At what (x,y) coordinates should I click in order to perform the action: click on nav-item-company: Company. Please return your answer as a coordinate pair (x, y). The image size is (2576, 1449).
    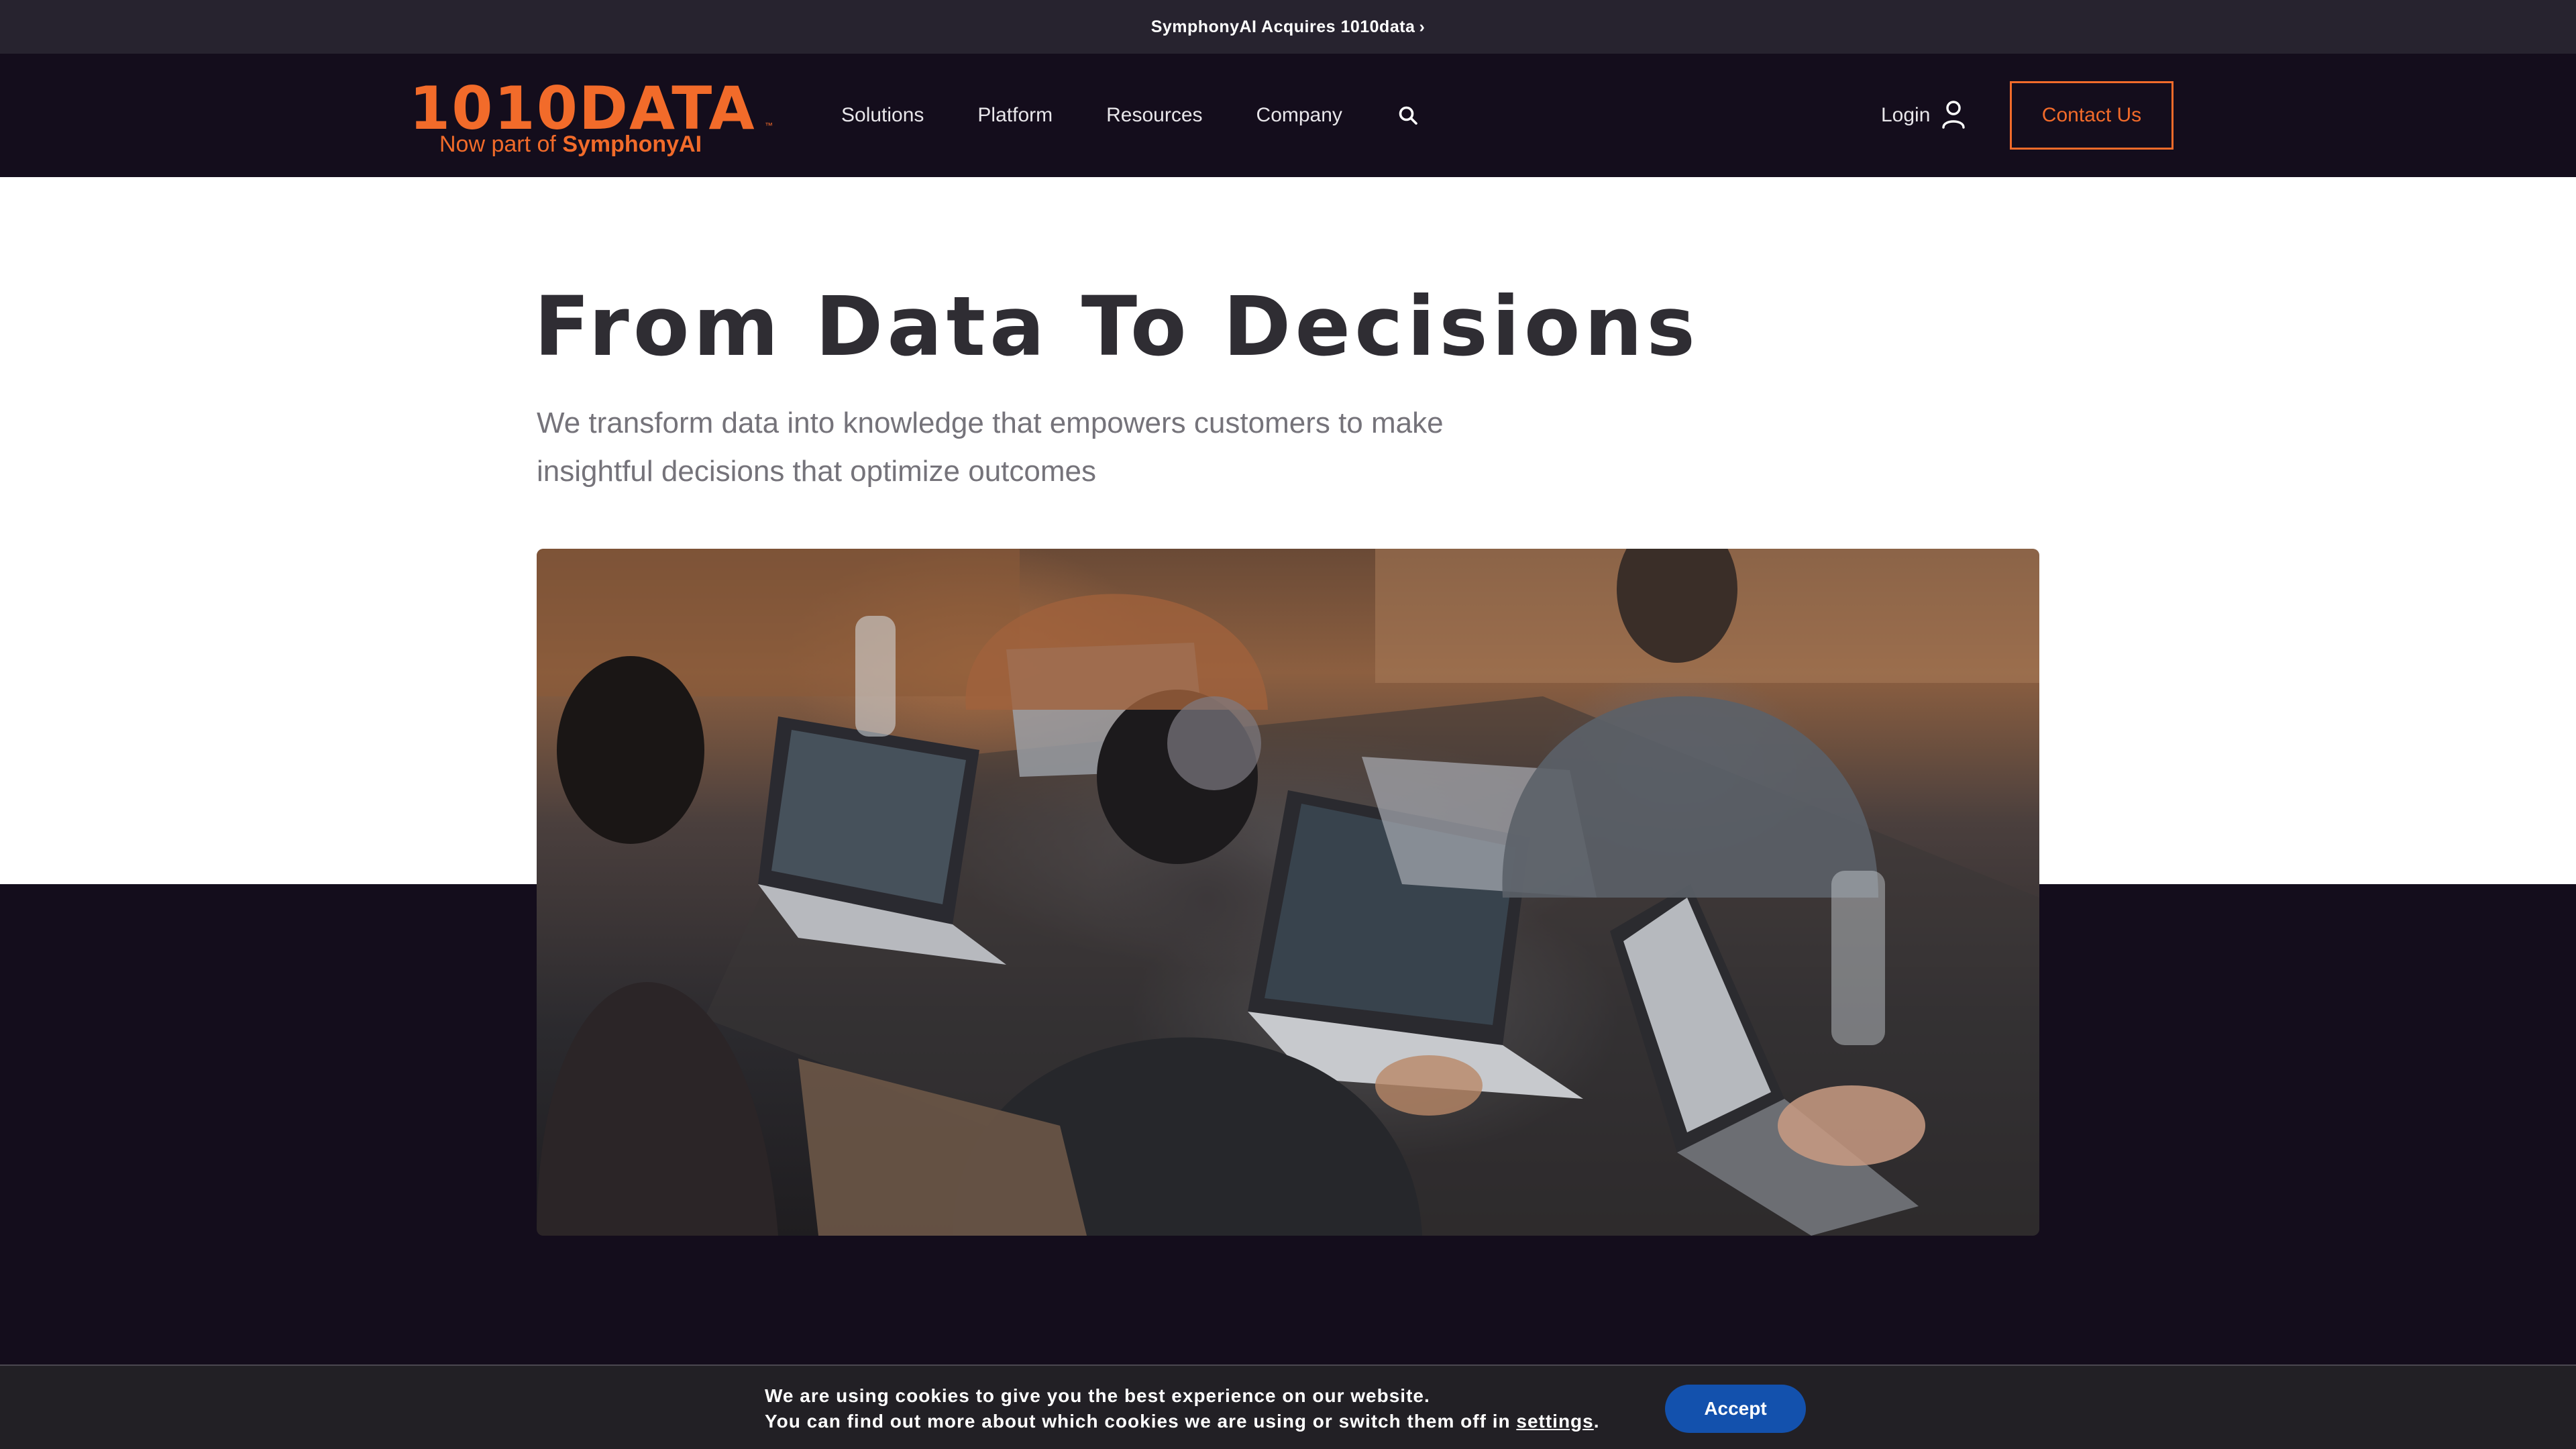
    Looking at the image, I should click on (1299, 115).